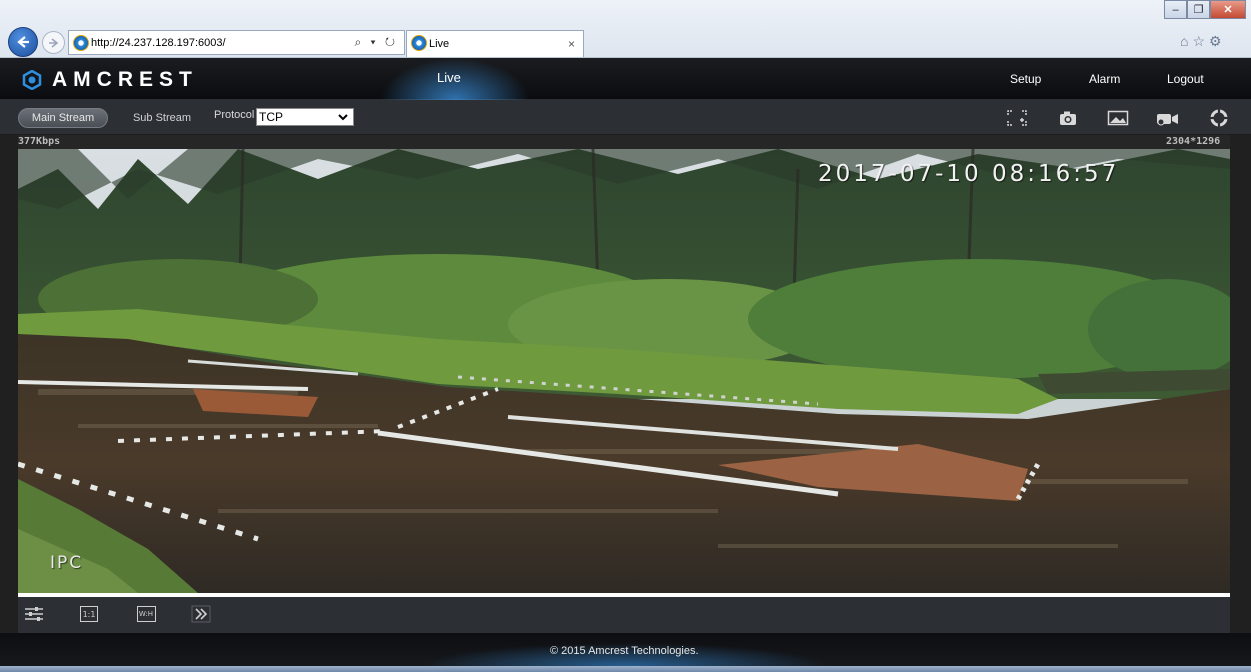  I want to click on ptz-settings-button, so click(1219, 118).